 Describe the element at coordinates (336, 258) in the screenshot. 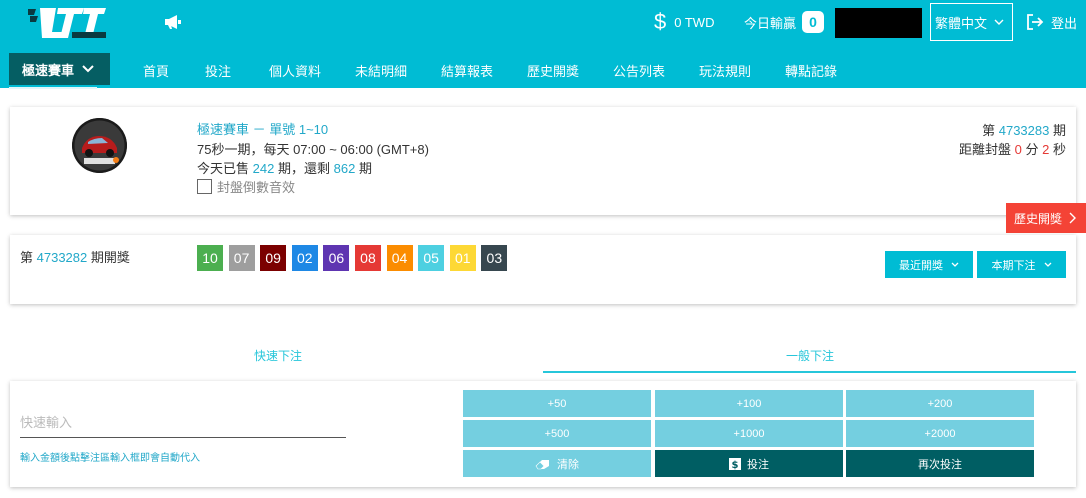

I see `draw-ball: 06` at that location.